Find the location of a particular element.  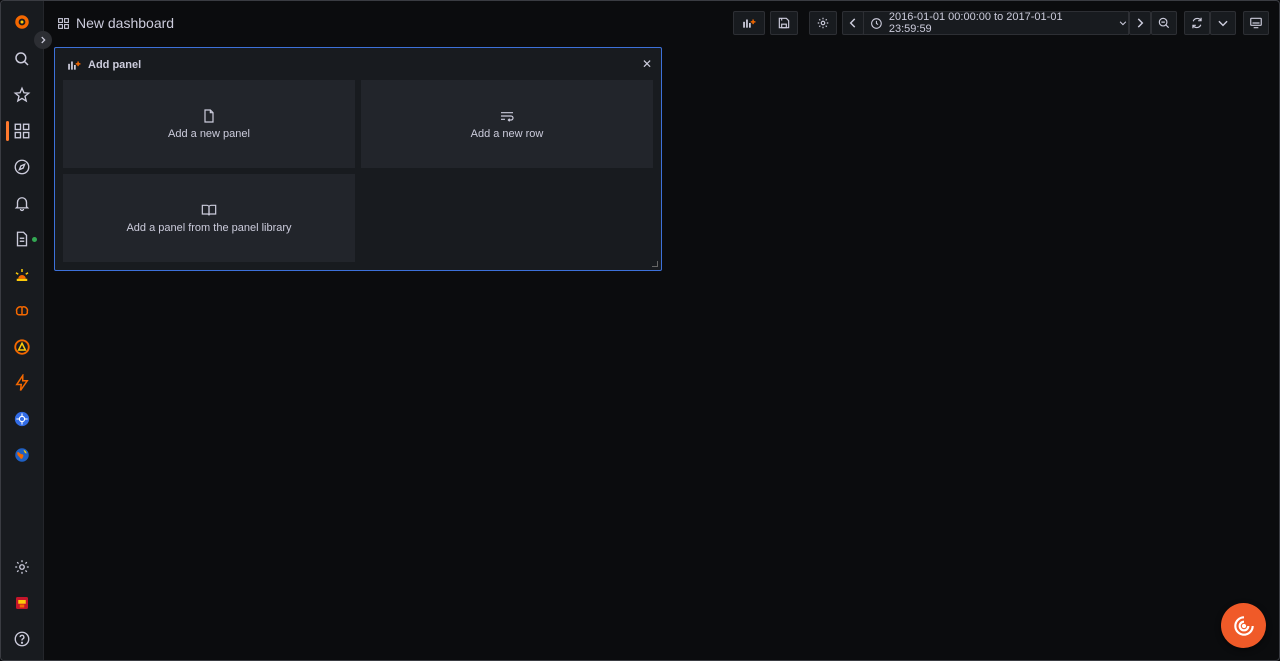

star-icon is located at coordinates (22, 95).